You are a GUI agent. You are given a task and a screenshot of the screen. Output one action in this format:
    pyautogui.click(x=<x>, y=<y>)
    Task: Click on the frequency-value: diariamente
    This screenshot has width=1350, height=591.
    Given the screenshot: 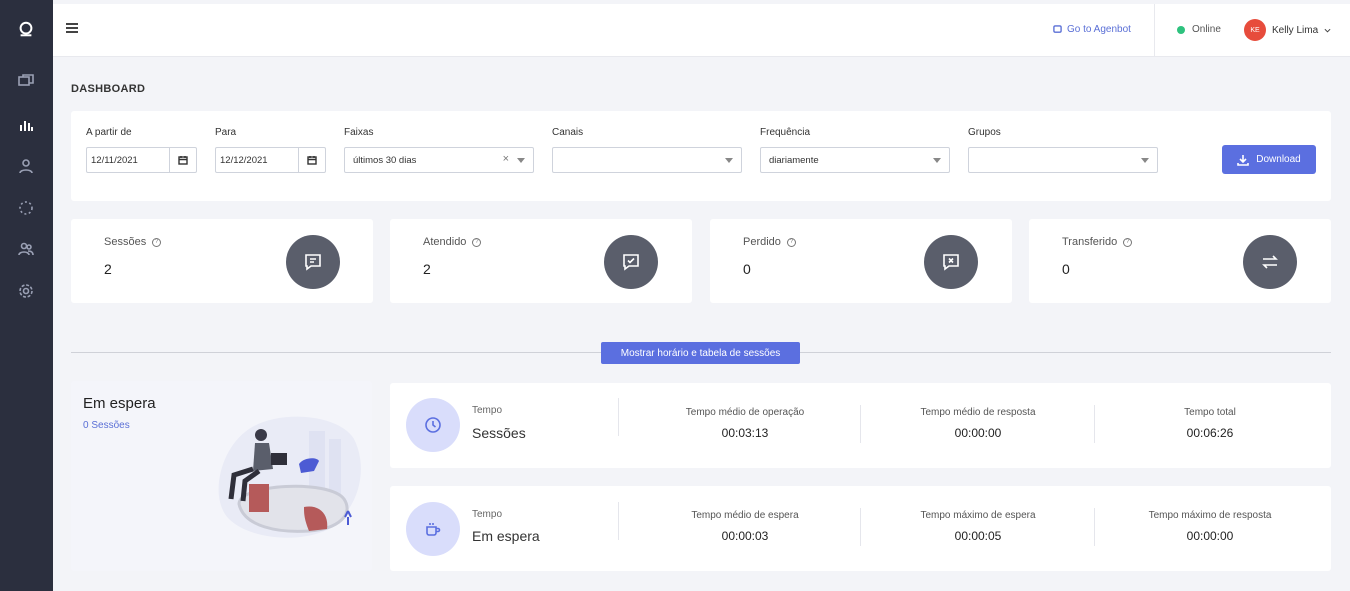 What is the action you would take?
    pyautogui.click(x=794, y=160)
    